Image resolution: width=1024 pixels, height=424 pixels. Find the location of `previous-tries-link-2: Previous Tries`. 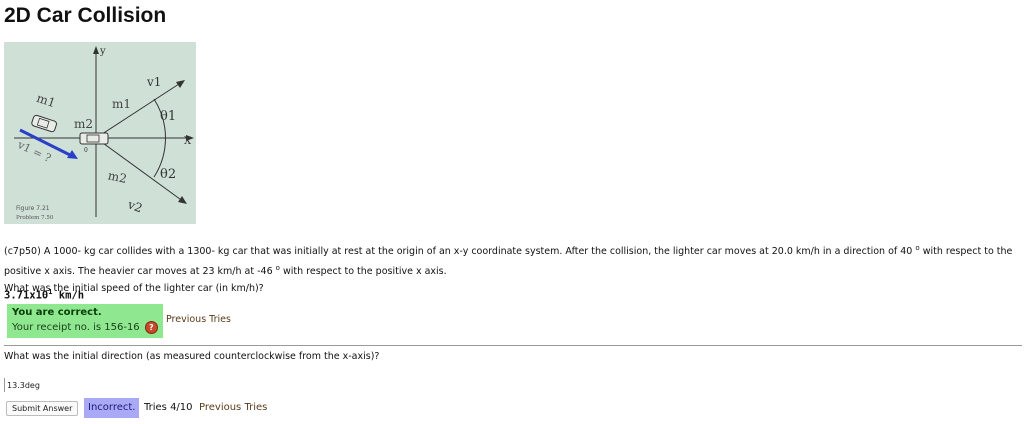

previous-tries-link-2: Previous Tries is located at coordinates (233, 407).